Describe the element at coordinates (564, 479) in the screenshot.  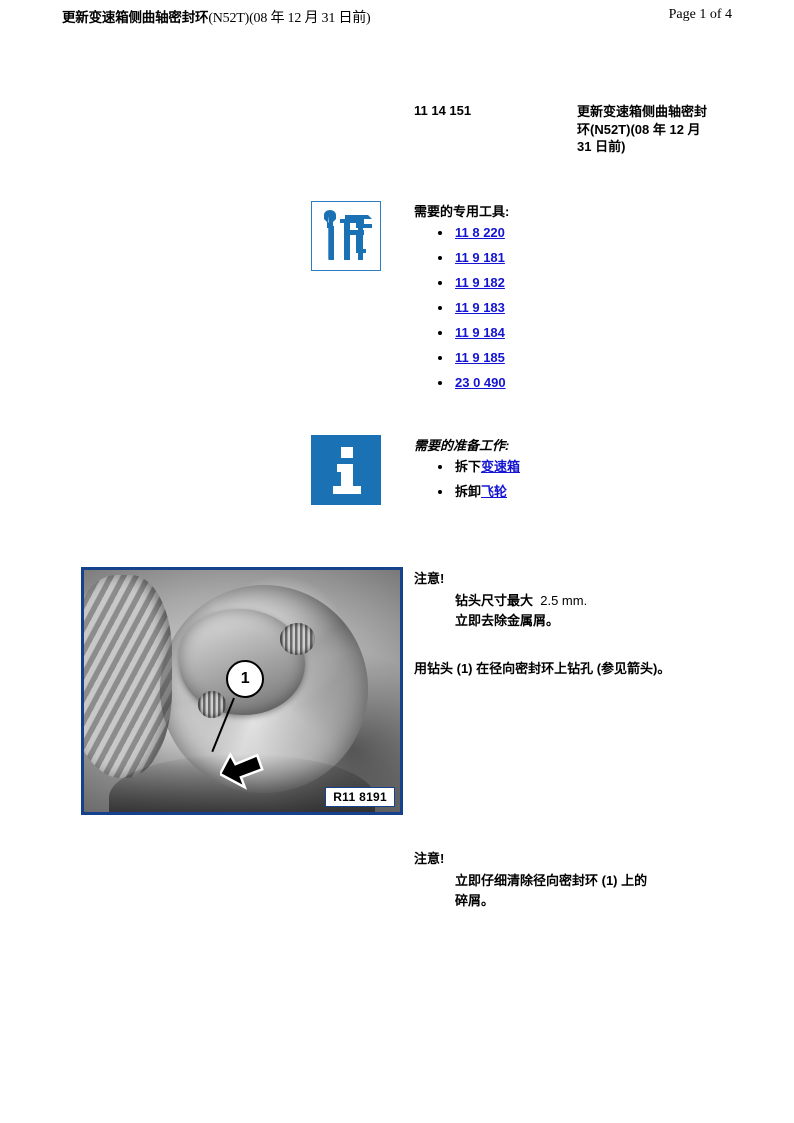
I see `preparatory-work-list: 拆下变速箱 拆卸飞轮` at that location.